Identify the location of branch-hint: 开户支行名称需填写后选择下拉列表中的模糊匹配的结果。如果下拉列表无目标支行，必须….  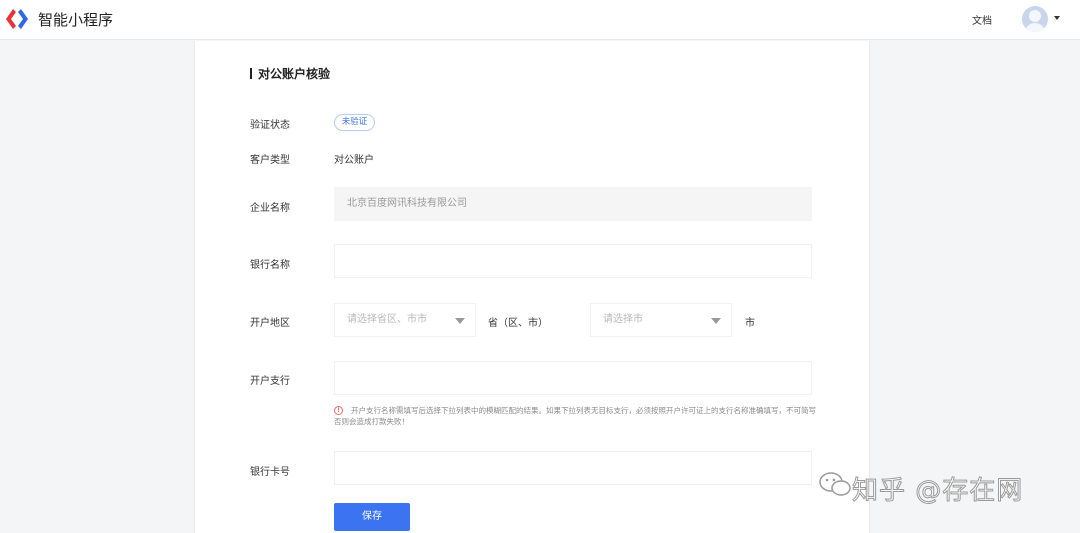
(575, 416).